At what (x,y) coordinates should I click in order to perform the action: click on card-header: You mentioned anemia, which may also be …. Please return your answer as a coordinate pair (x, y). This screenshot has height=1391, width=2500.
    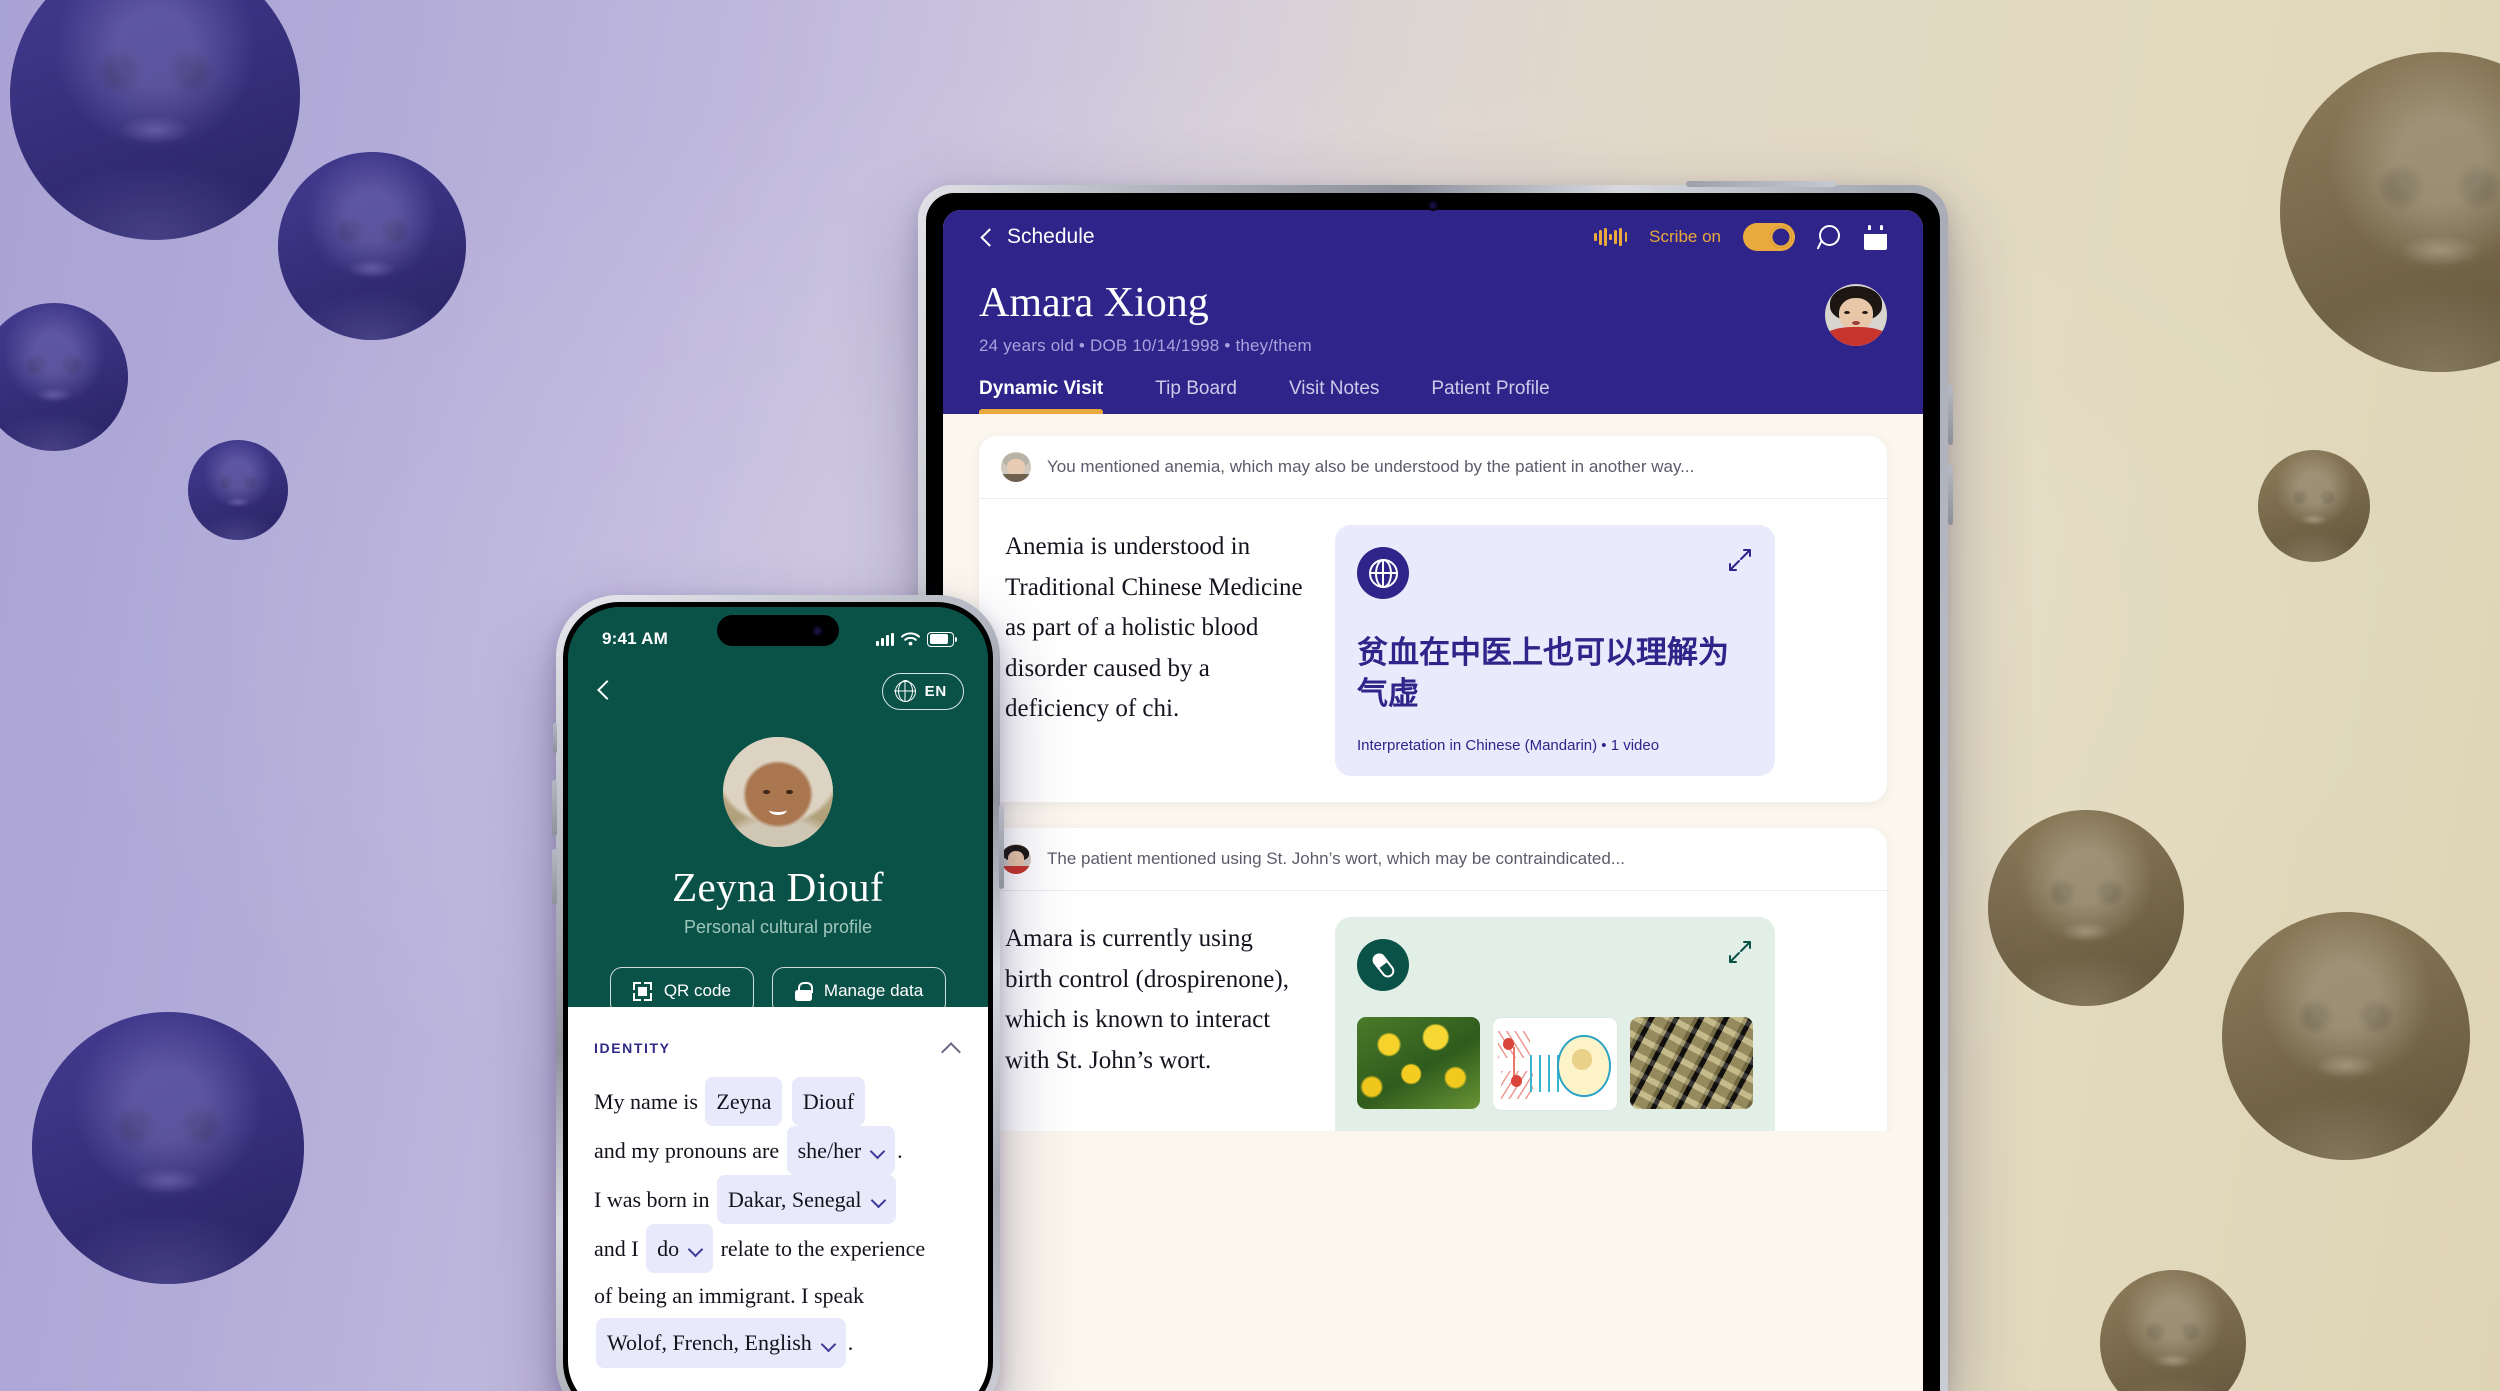
    Looking at the image, I should click on (1433, 468).